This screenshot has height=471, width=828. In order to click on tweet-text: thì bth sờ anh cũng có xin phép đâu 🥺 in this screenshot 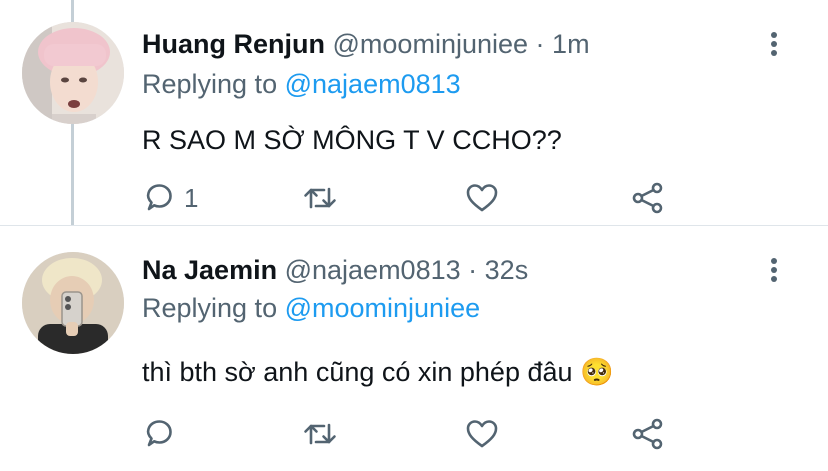, I will do `click(378, 372)`.